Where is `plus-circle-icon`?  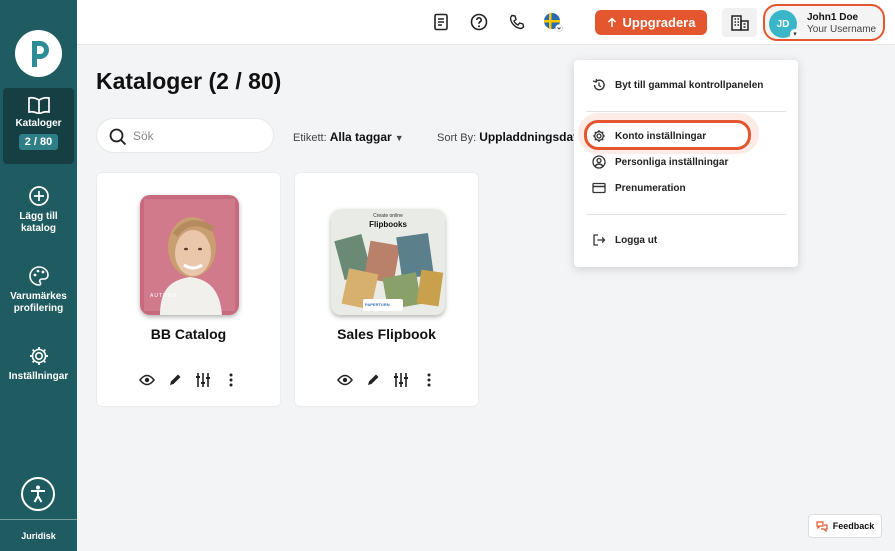 plus-circle-icon is located at coordinates (38, 196).